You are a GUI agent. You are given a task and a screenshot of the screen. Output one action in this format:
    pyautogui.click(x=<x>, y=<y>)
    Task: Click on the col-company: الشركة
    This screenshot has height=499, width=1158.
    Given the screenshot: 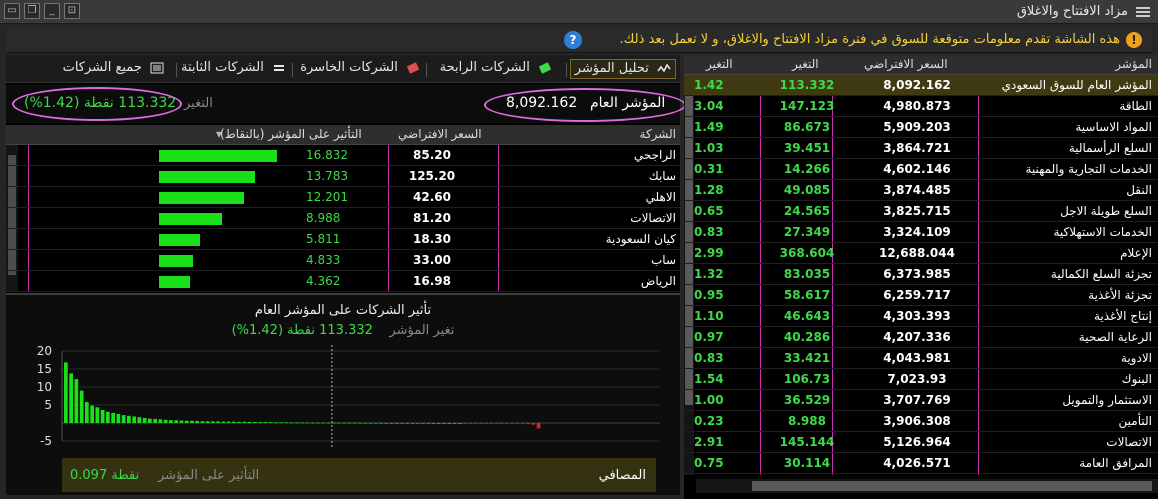 What is the action you would take?
    pyautogui.click(x=658, y=134)
    